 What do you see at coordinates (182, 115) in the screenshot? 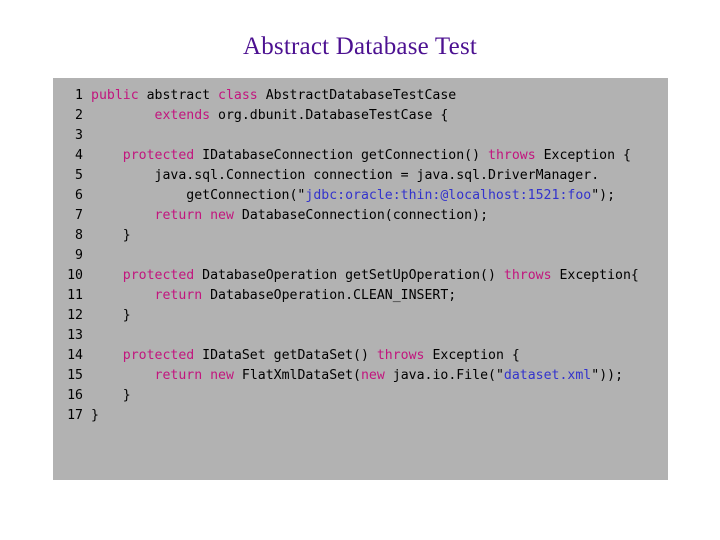
I see `code-token-kw: extends` at bounding box center [182, 115].